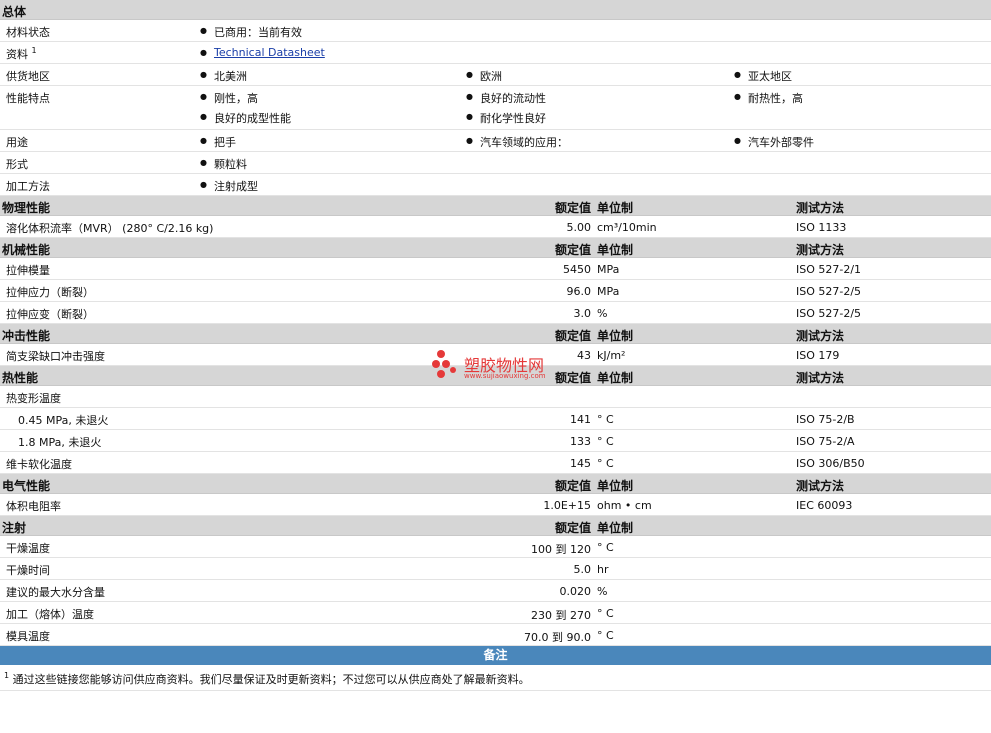  What do you see at coordinates (28, 570) in the screenshot?
I see `property-label: 干燥时间` at bounding box center [28, 570].